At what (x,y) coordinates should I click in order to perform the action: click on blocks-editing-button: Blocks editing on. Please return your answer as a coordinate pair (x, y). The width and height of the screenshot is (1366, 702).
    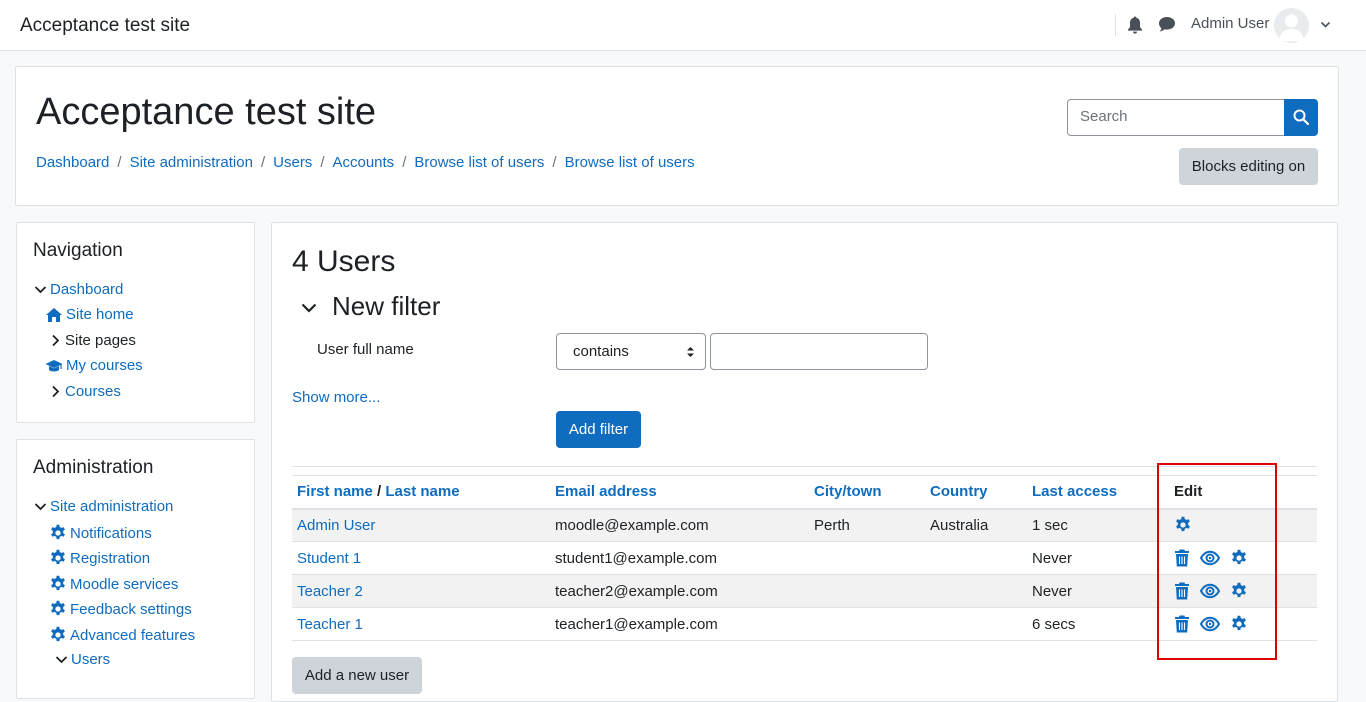
    Looking at the image, I should click on (1248, 166).